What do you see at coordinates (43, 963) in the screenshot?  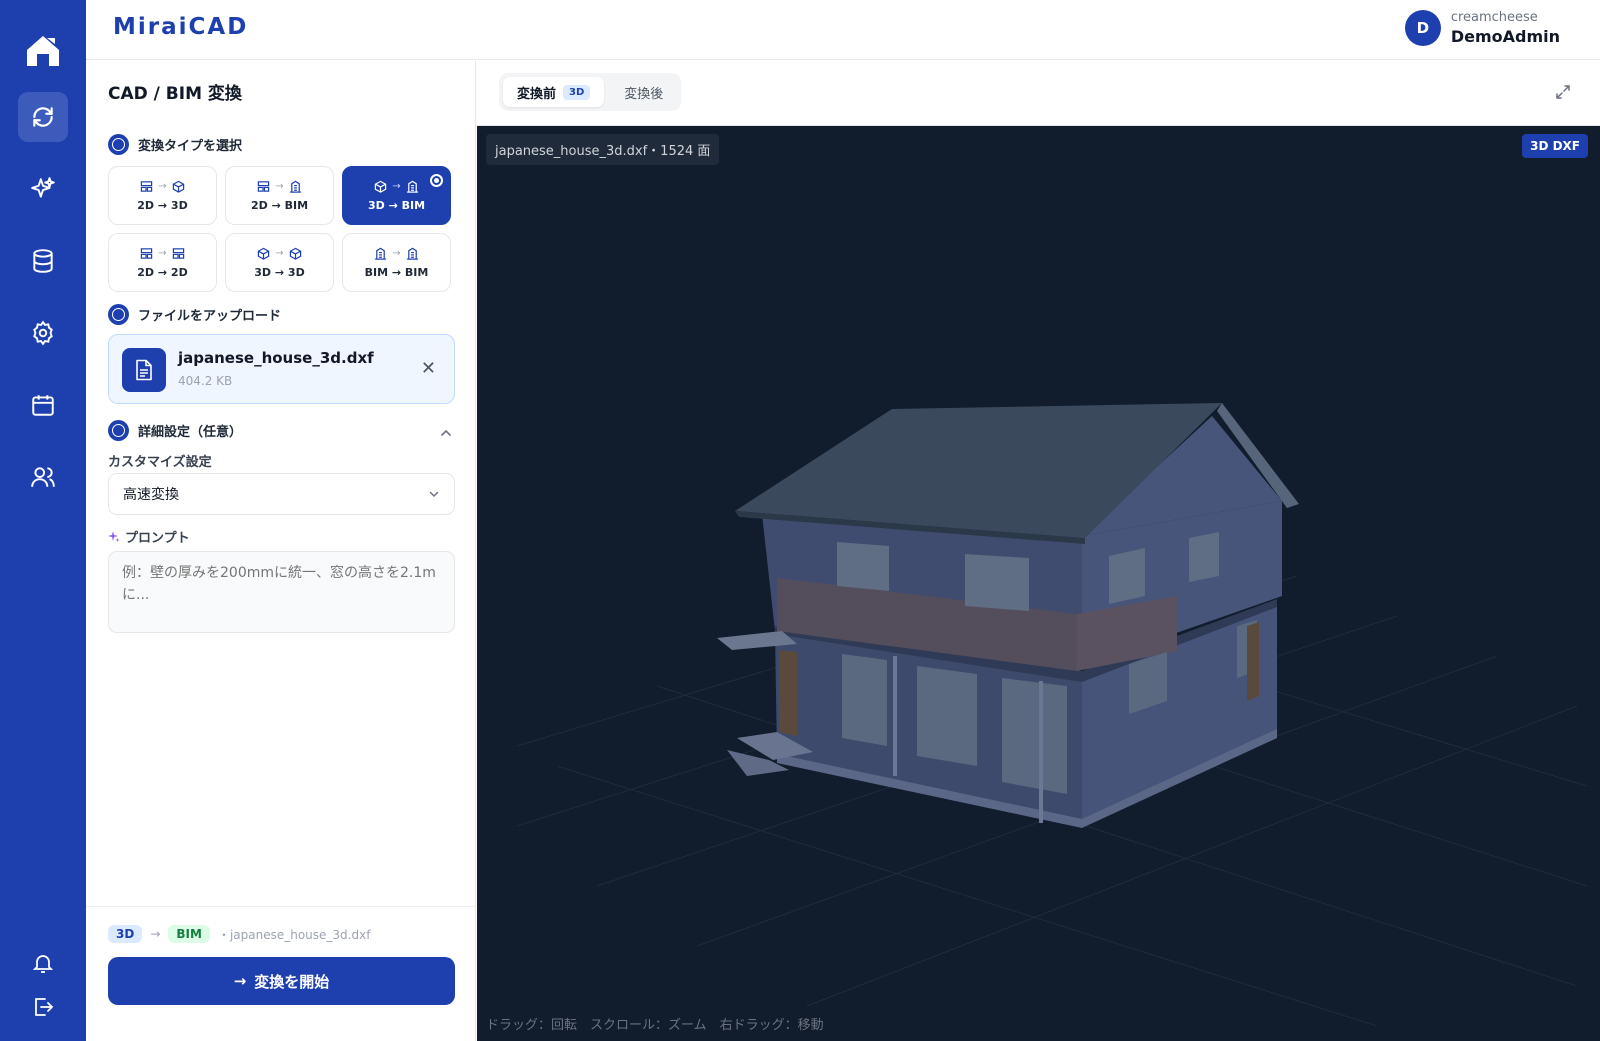 I see `bell-icon` at bounding box center [43, 963].